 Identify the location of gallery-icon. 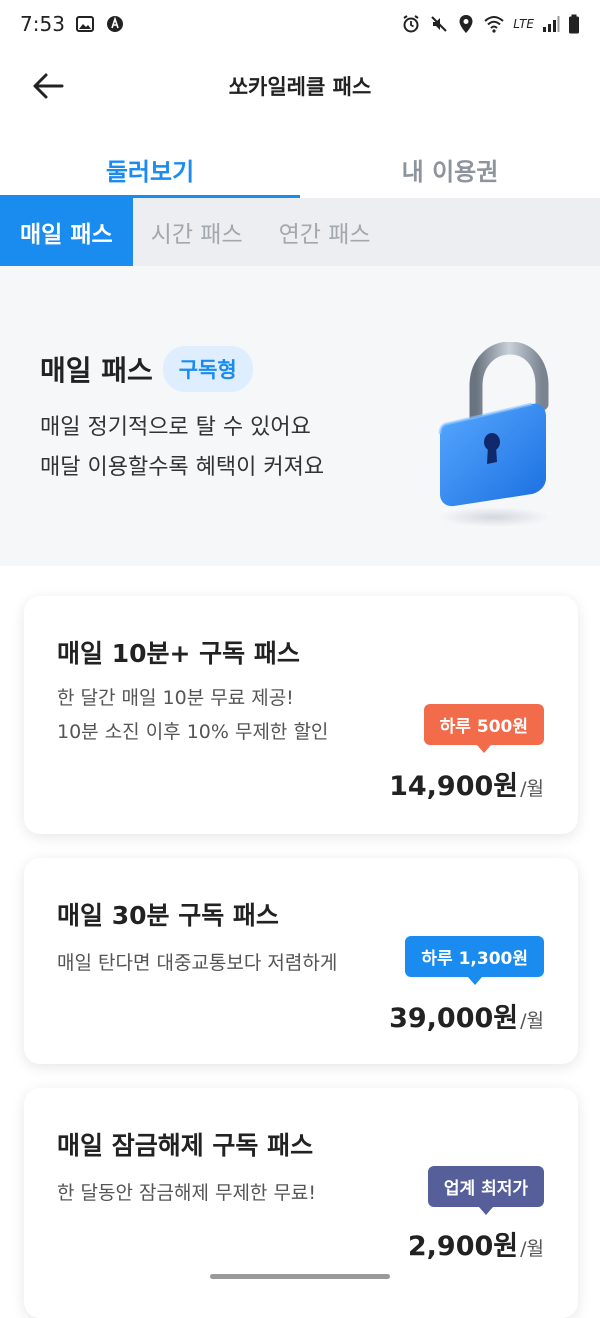
(85, 24).